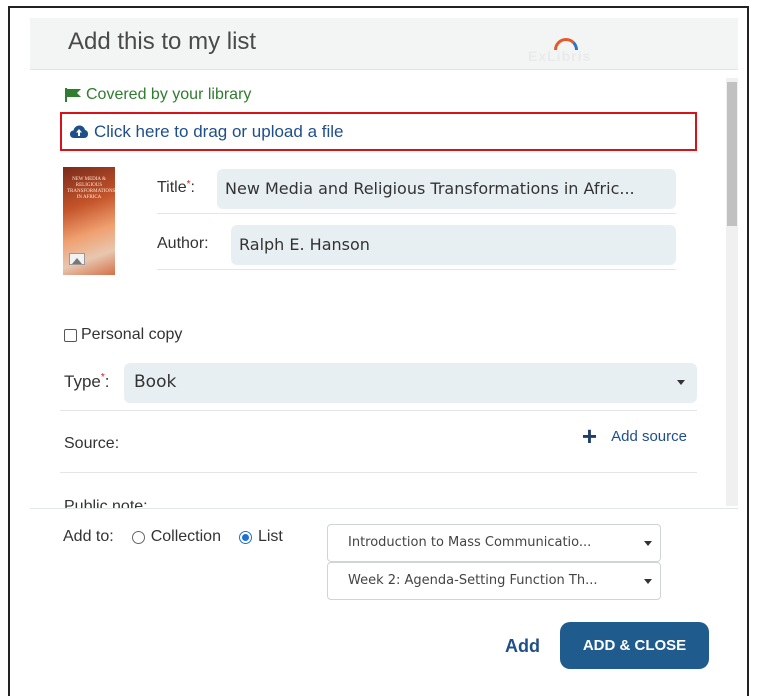 This screenshot has height=696, width=757. Describe the element at coordinates (410, 383) in the screenshot. I see `type-select: Book` at that location.